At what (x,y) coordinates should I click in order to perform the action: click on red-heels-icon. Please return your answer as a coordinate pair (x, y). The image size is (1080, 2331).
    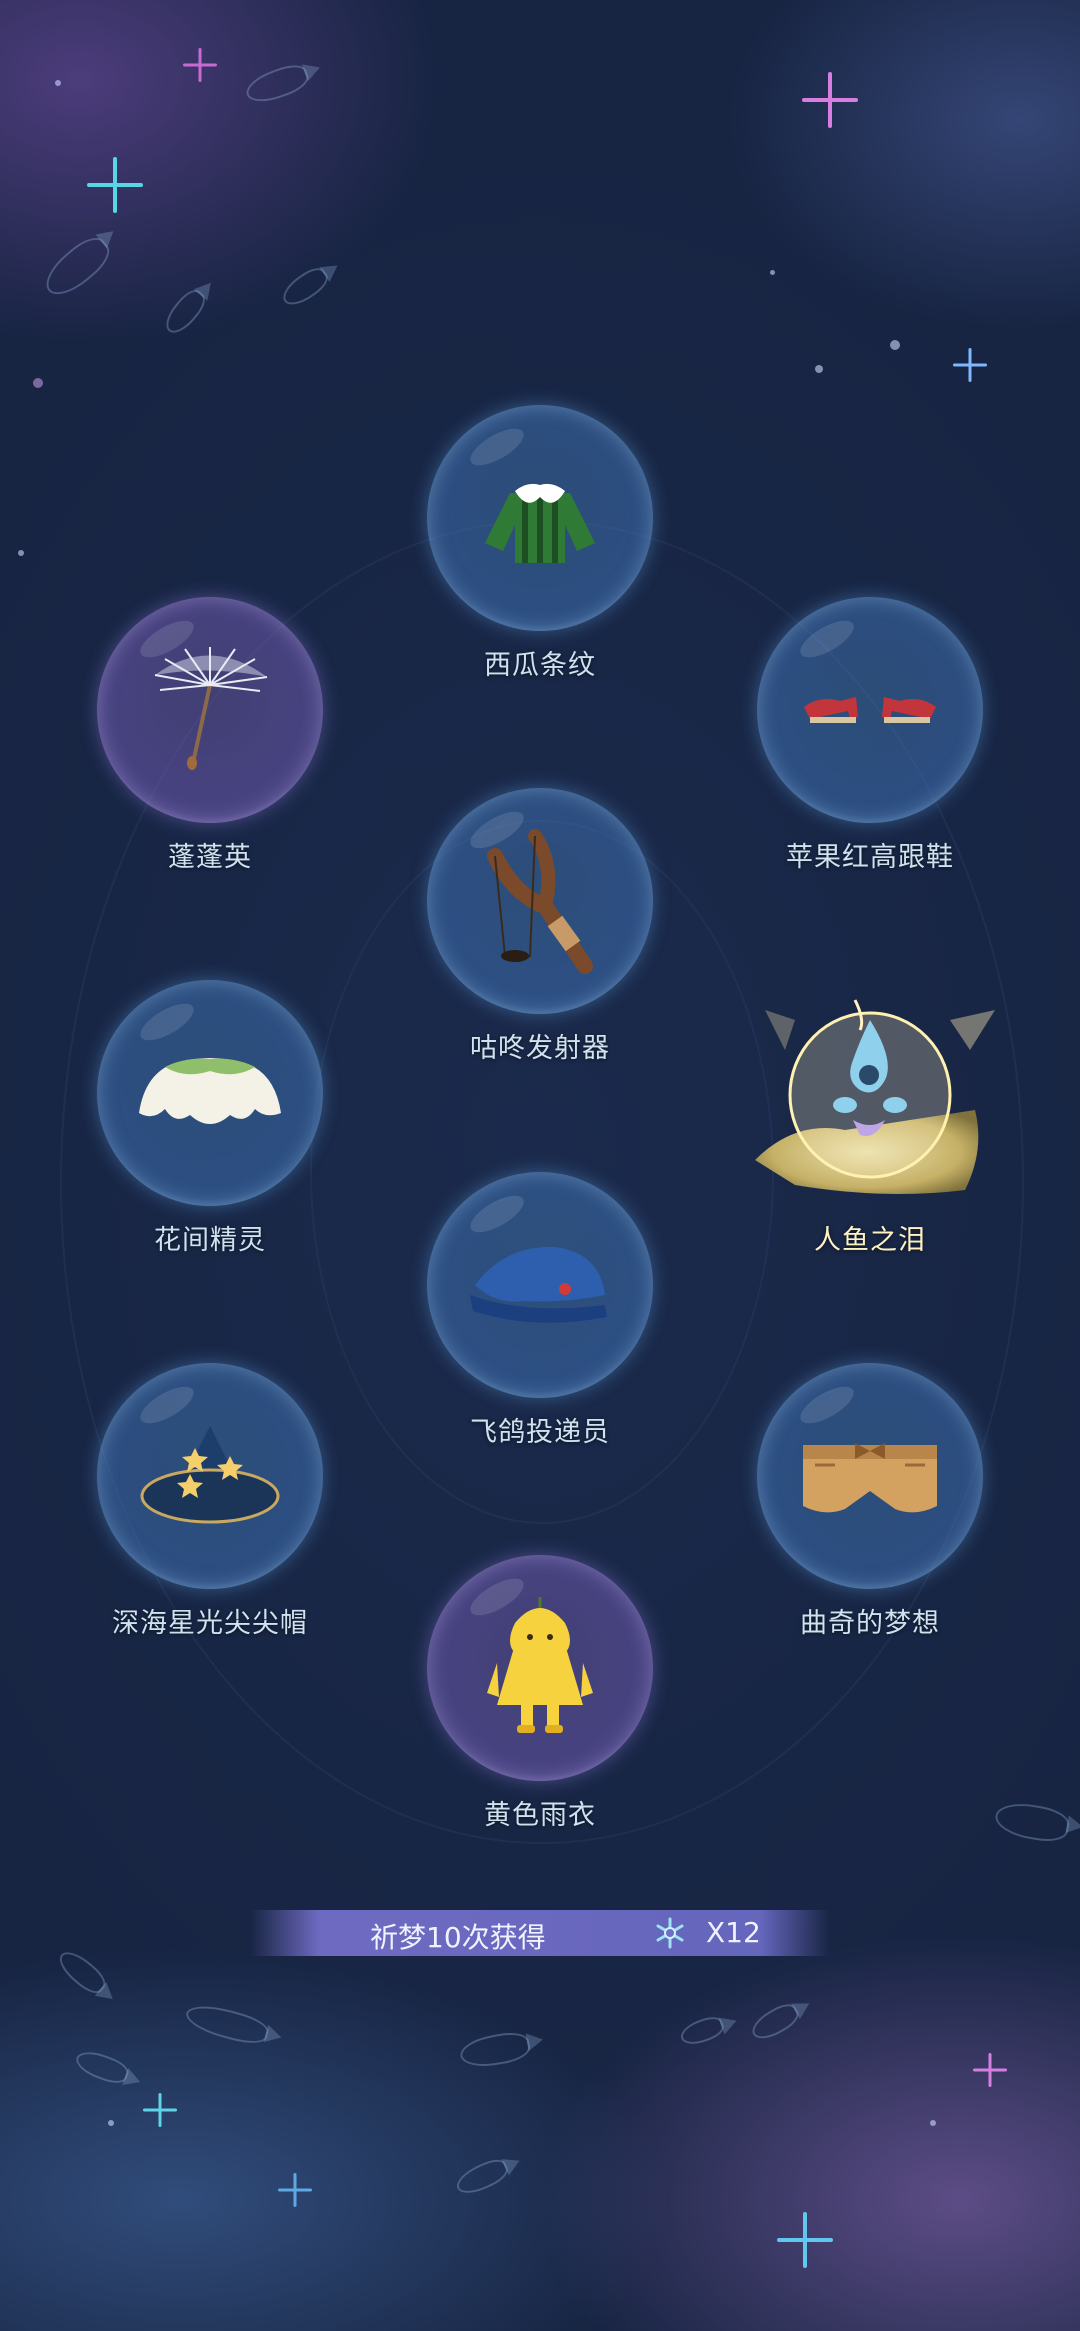
    Looking at the image, I should click on (870, 710).